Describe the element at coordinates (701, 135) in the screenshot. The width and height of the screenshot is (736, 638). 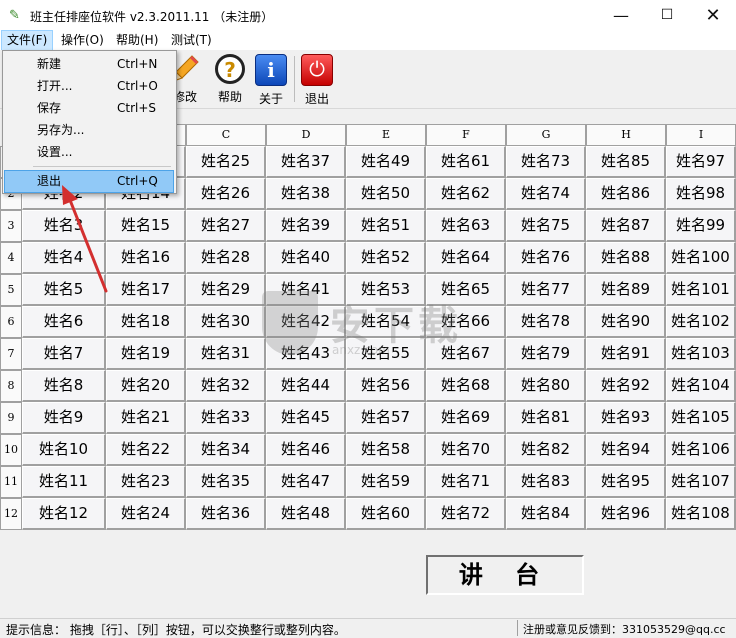
I see `column-header-i: I` at that location.